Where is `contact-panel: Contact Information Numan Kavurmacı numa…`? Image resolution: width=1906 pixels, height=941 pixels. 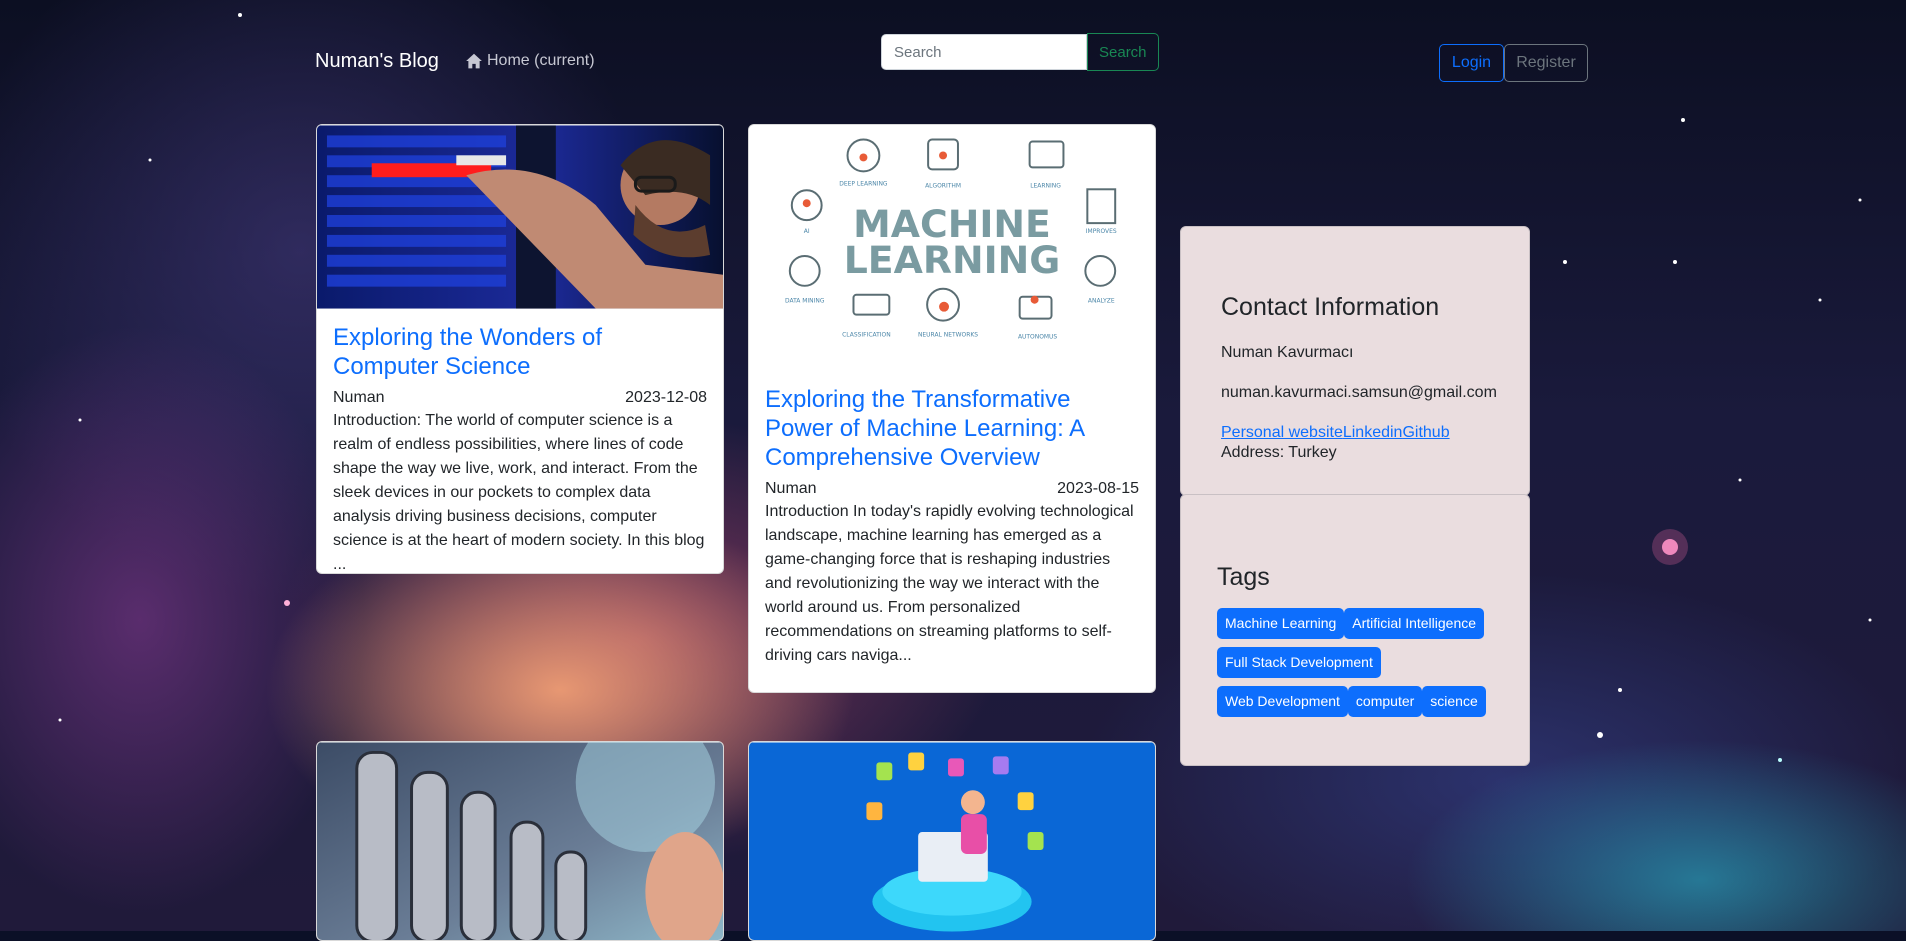 contact-panel: Contact Information Numan Kavurmacı numa… is located at coordinates (1355, 361).